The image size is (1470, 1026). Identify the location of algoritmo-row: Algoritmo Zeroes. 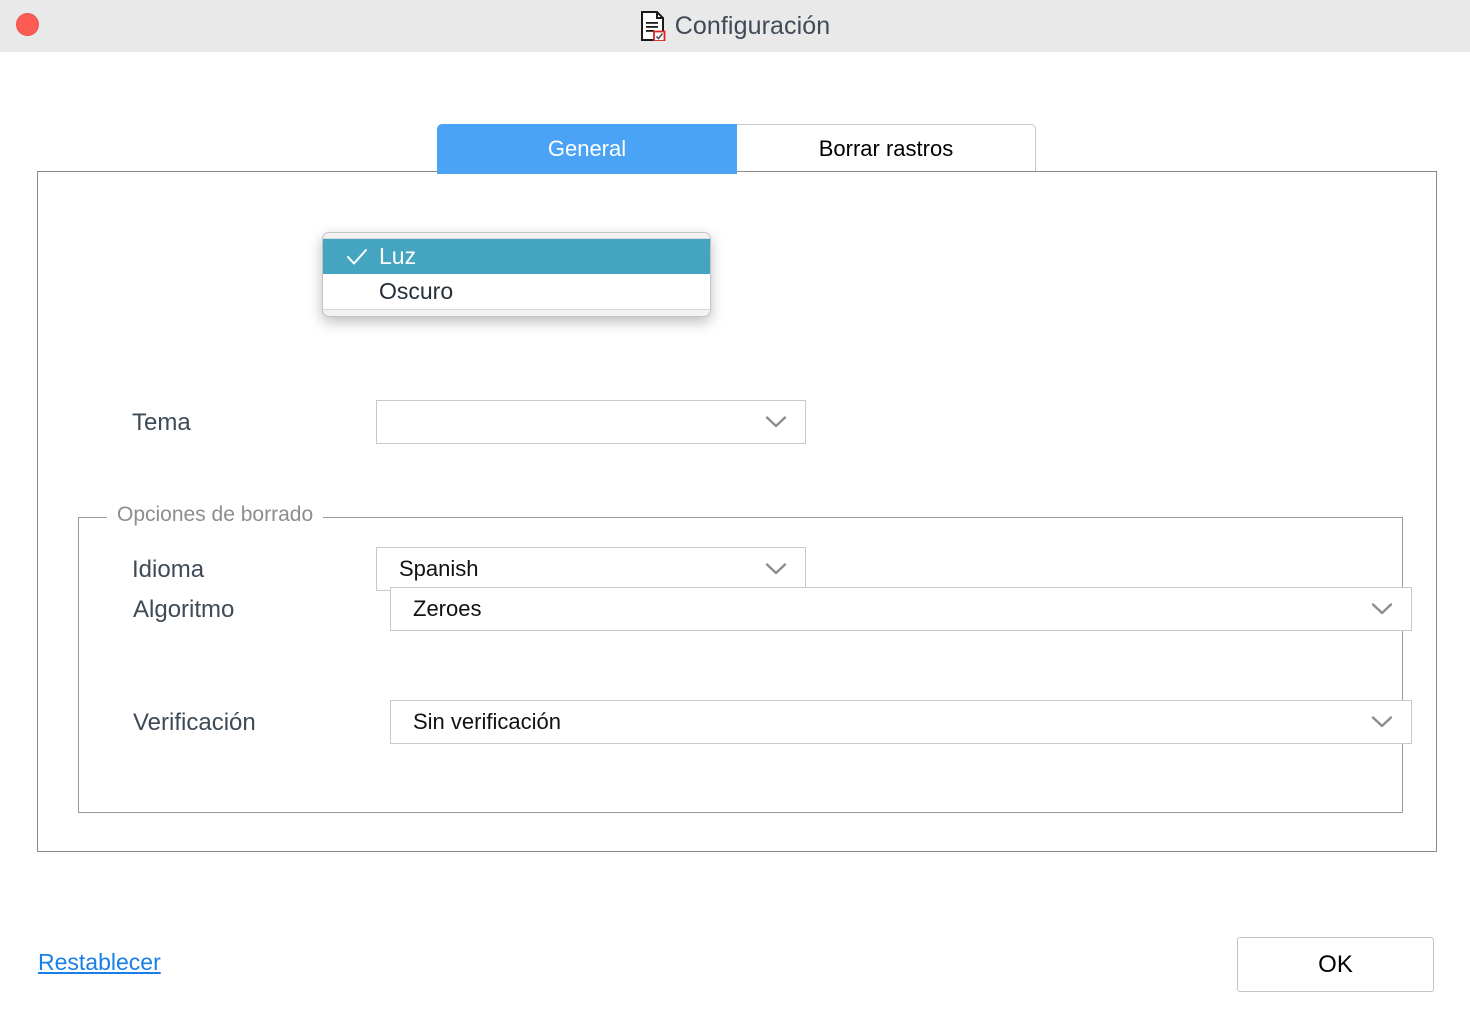
(754, 610).